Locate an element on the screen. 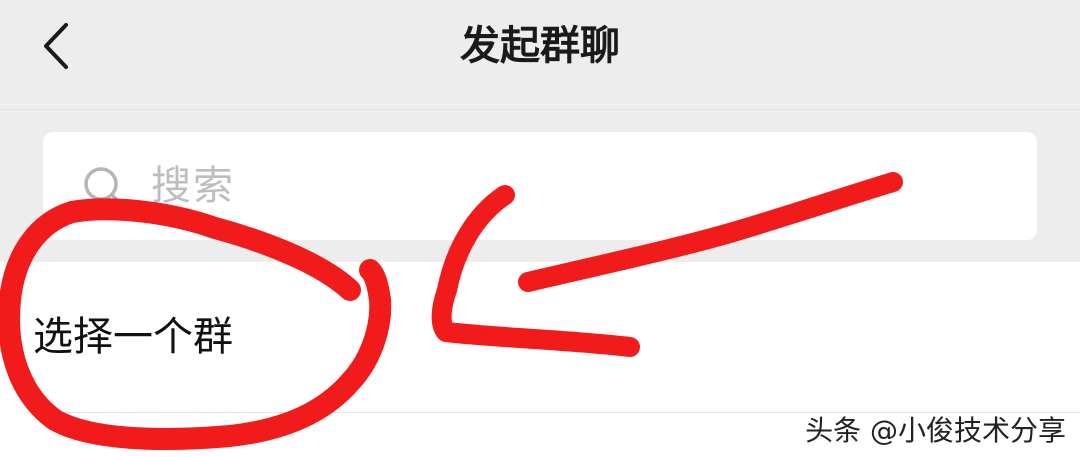 The image size is (1080, 457). page-title: 发起群聊 is located at coordinates (540, 46).